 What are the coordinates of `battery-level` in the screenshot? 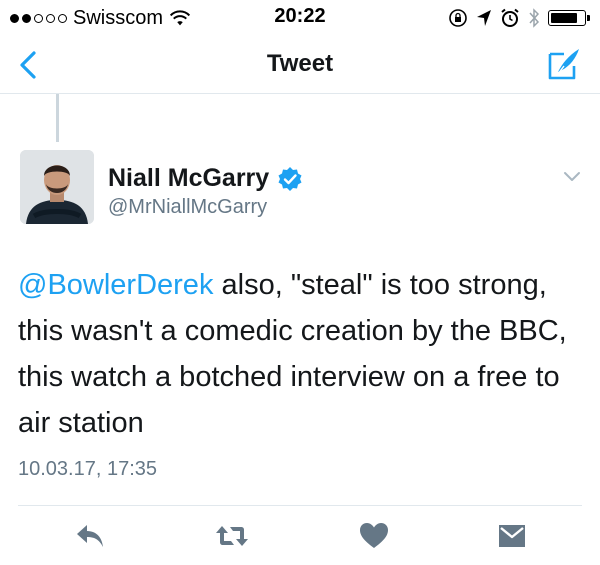 It's located at (564, 18).